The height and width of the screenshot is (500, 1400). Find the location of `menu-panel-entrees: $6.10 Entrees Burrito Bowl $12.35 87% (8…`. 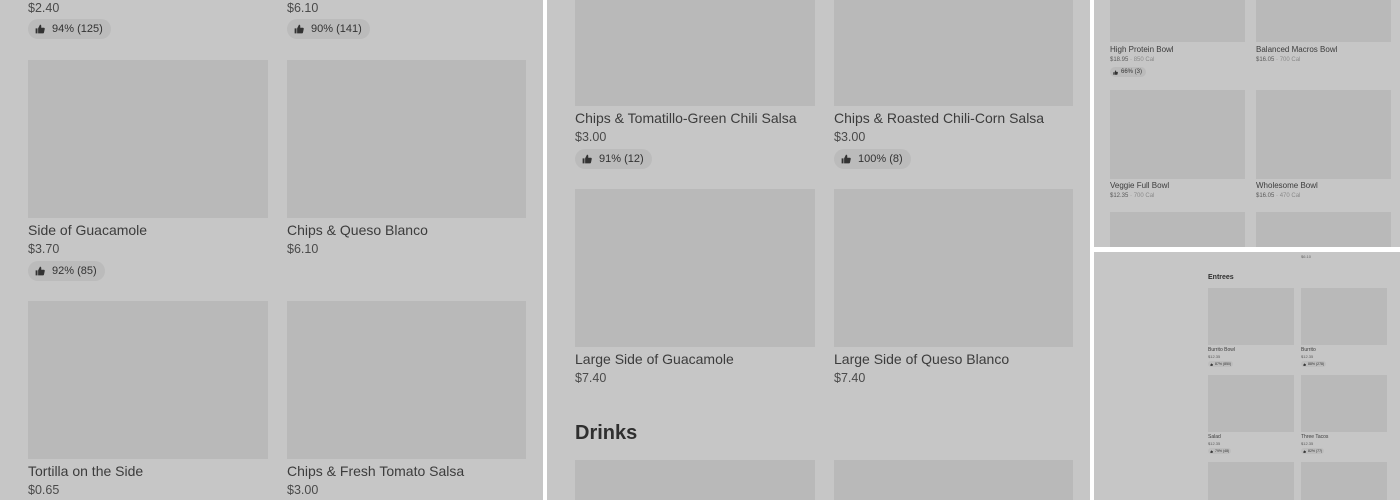

menu-panel-entrees: $6.10 Entrees Burrito Bowl $12.35 87% (8… is located at coordinates (1247, 376).